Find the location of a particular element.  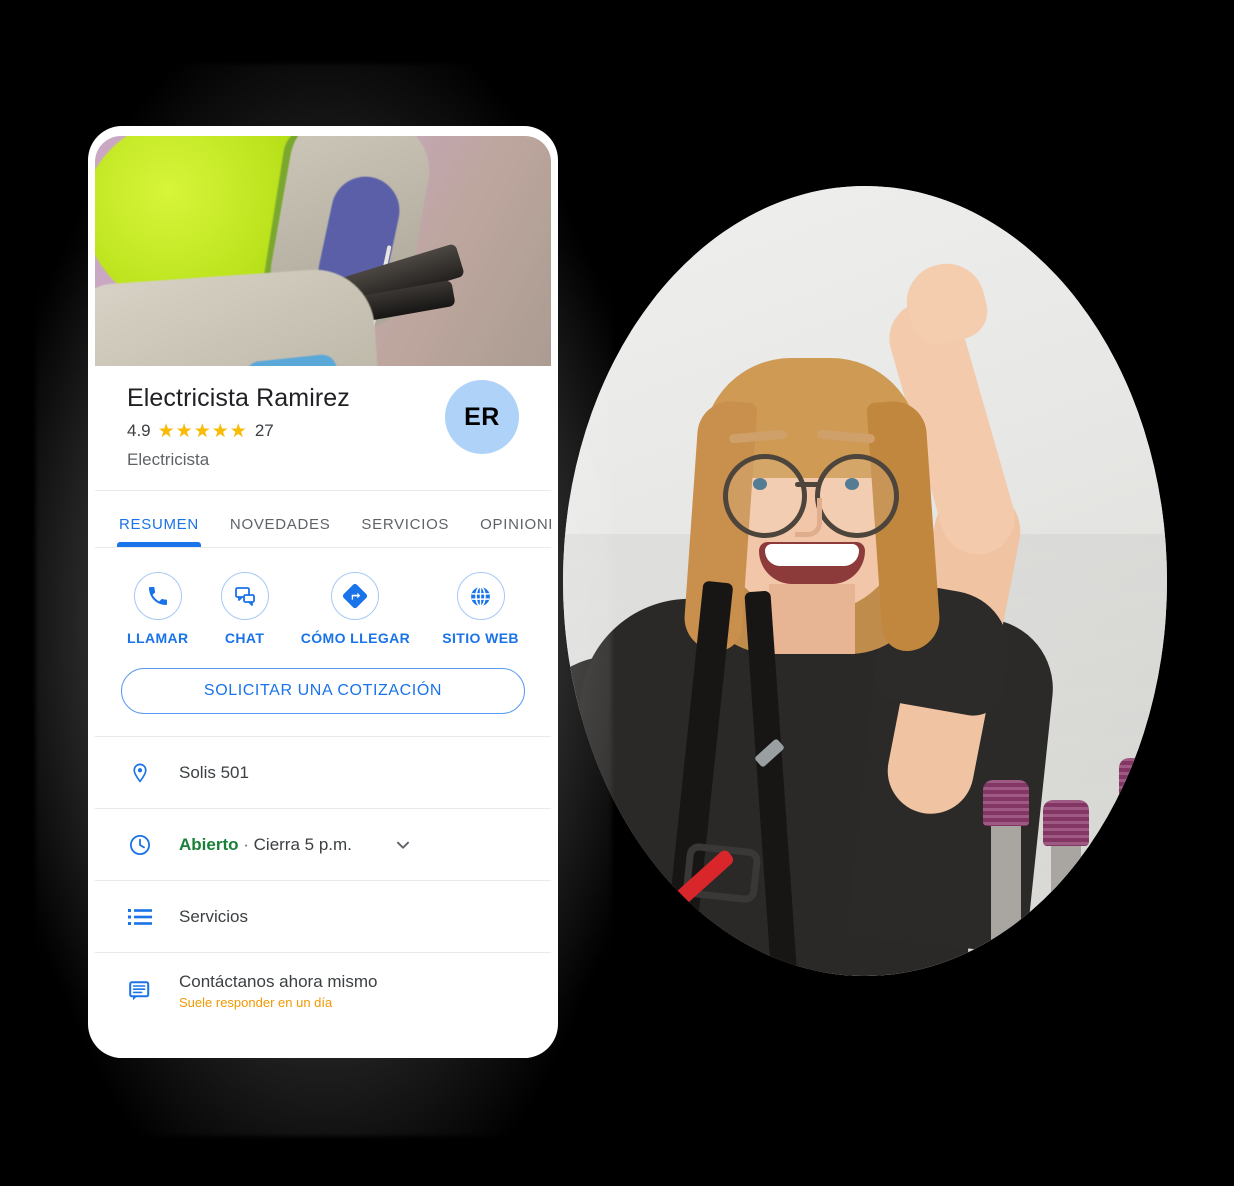

chat-icon-ring is located at coordinates (244, 596).